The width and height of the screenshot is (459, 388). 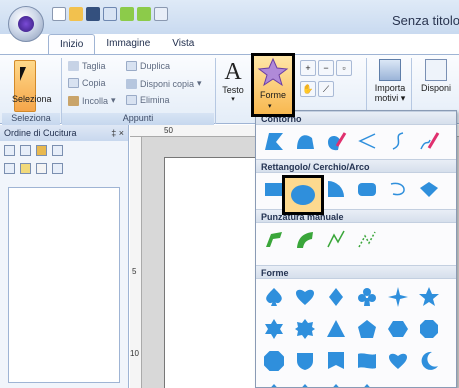 I want to click on shape-fan, so click(x=336, y=189).